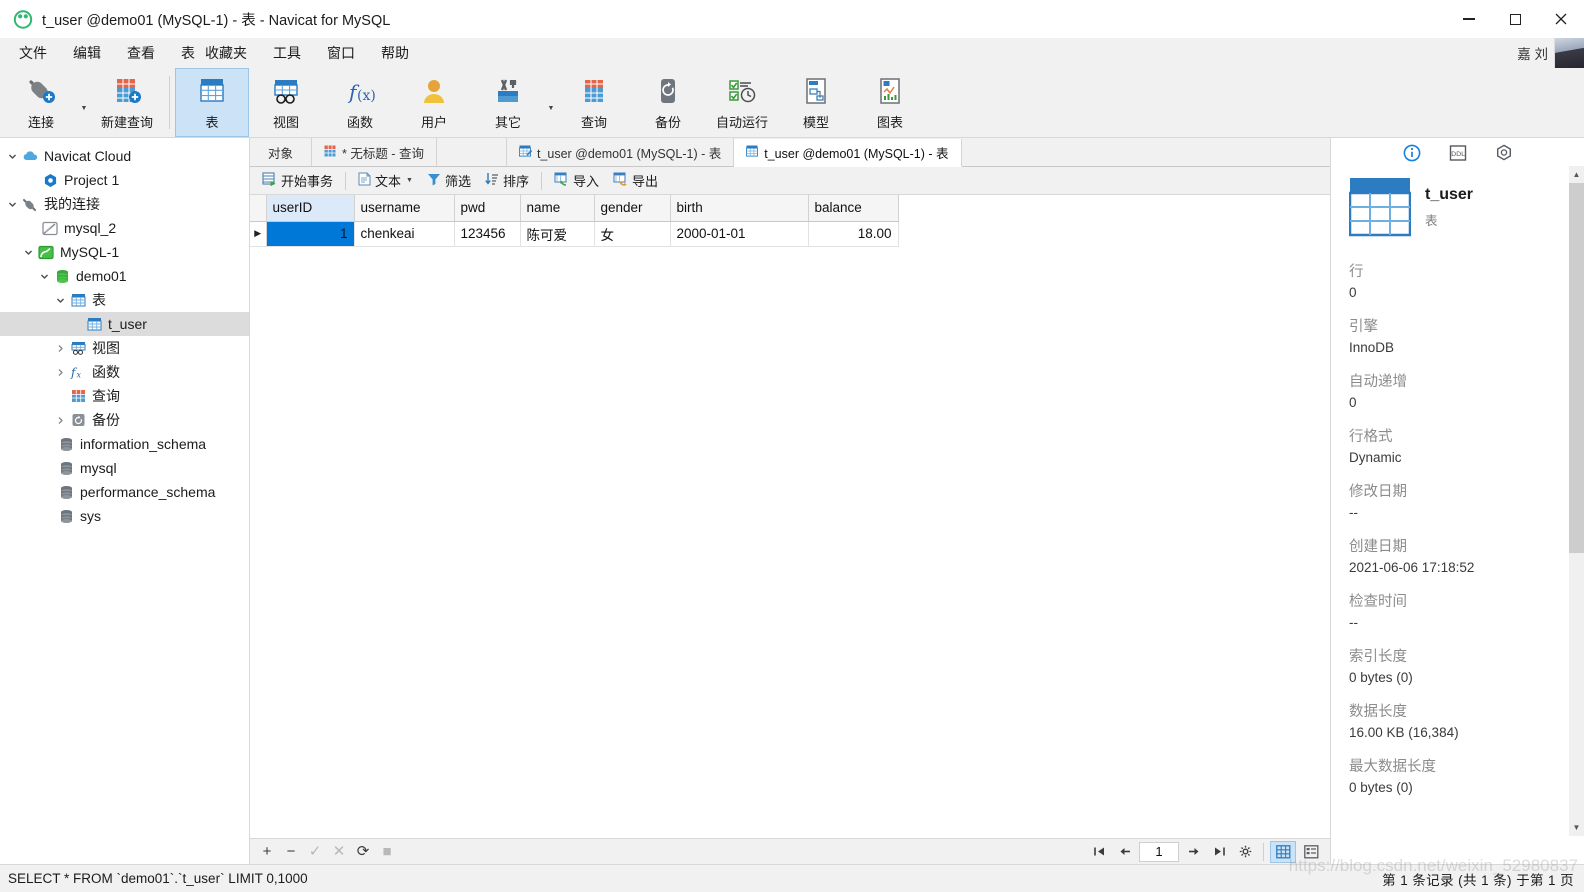 The image size is (1584, 892). I want to click on other-dropdown-caret-icon: ▼, so click(551, 102).